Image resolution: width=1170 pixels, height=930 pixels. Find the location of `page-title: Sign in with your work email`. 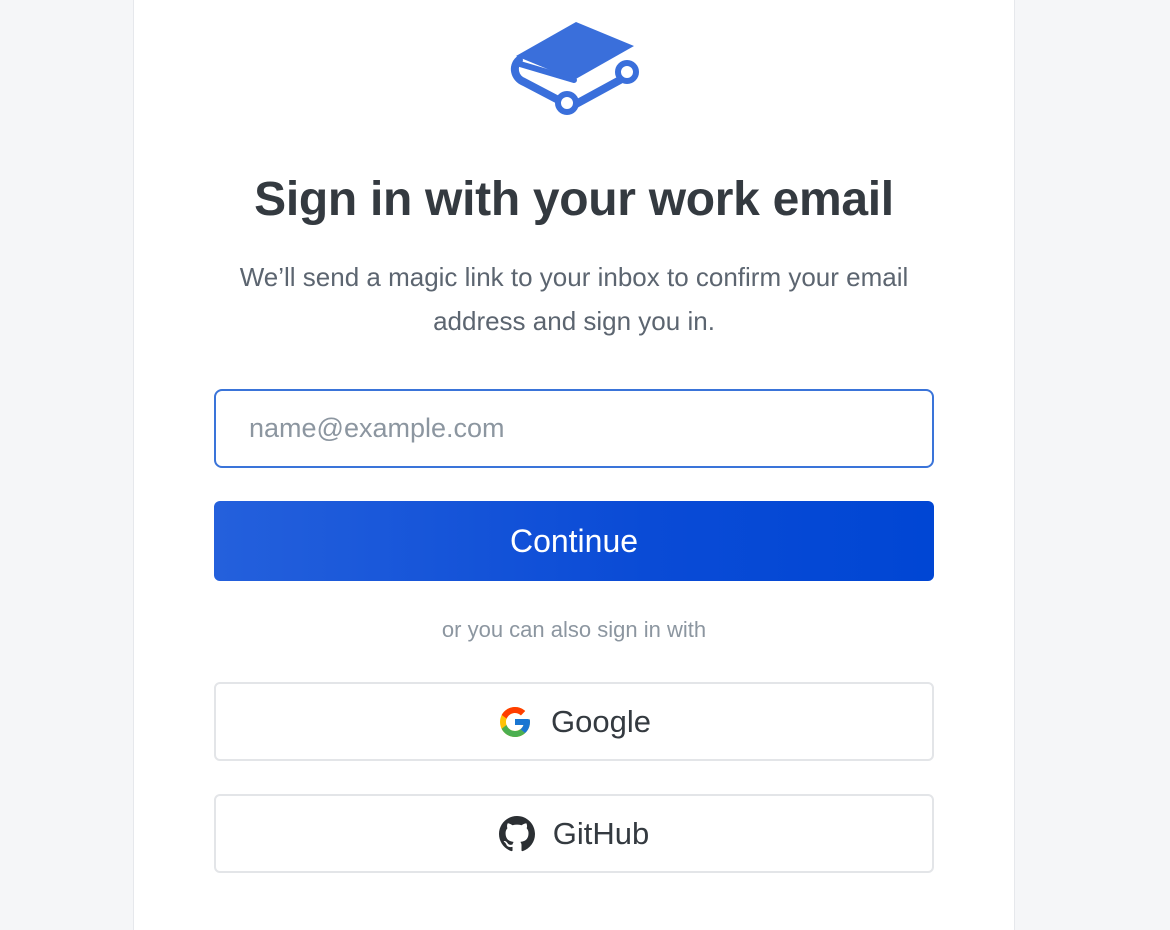

page-title: Sign in with your work email is located at coordinates (574, 199).